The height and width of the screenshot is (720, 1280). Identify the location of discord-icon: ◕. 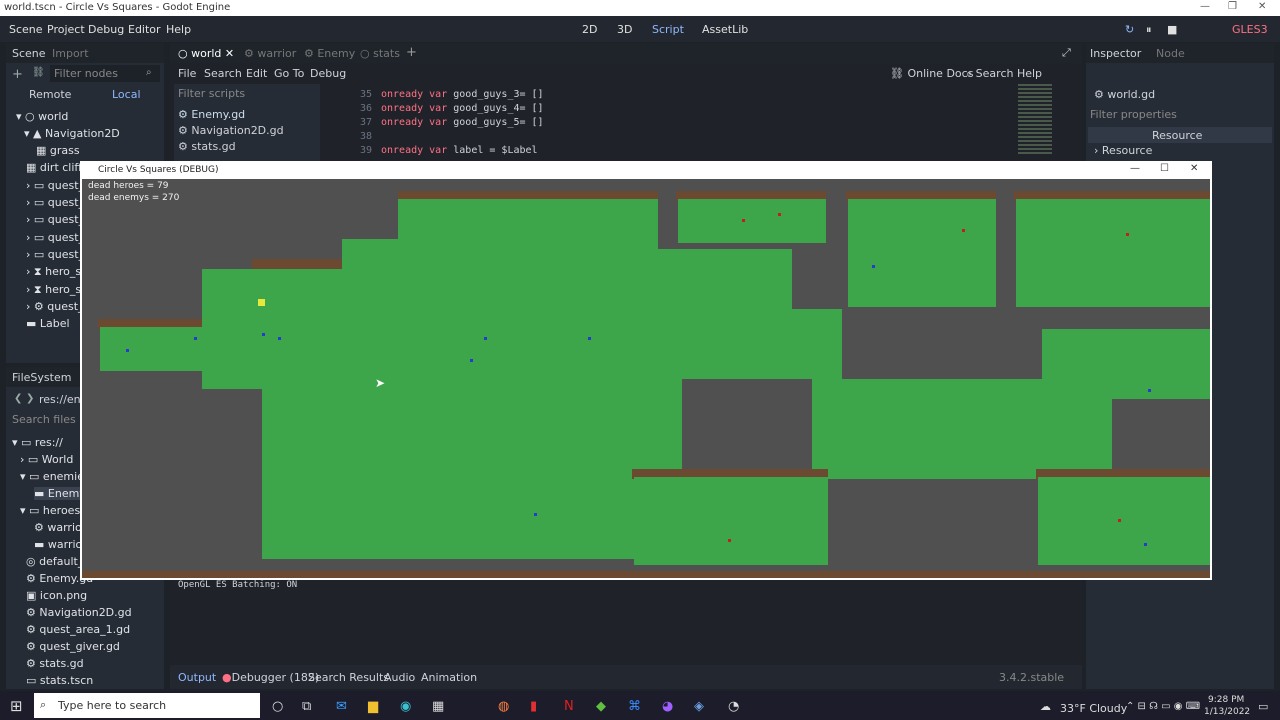
(667, 706).